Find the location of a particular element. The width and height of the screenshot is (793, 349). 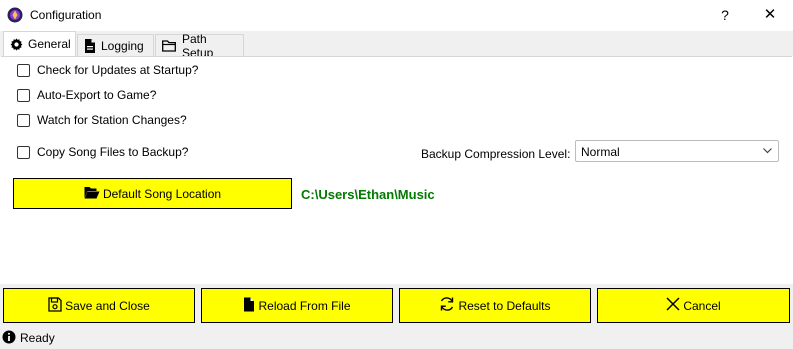

button-label: Reload From File is located at coordinates (304, 305).